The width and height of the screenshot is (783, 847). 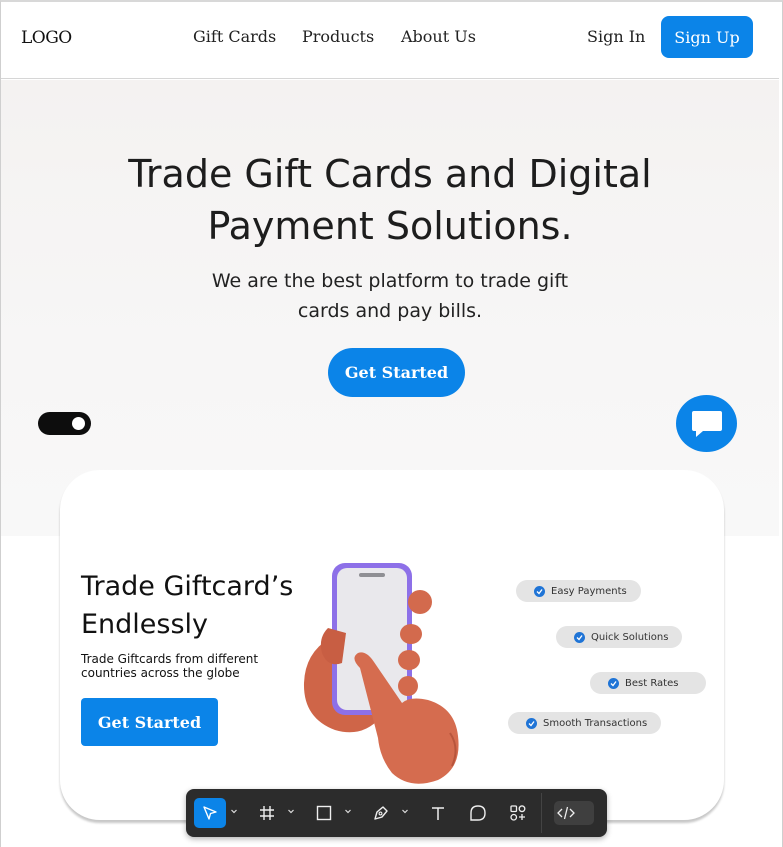 What do you see at coordinates (78, 423) in the screenshot?
I see `toggle-knob` at bounding box center [78, 423].